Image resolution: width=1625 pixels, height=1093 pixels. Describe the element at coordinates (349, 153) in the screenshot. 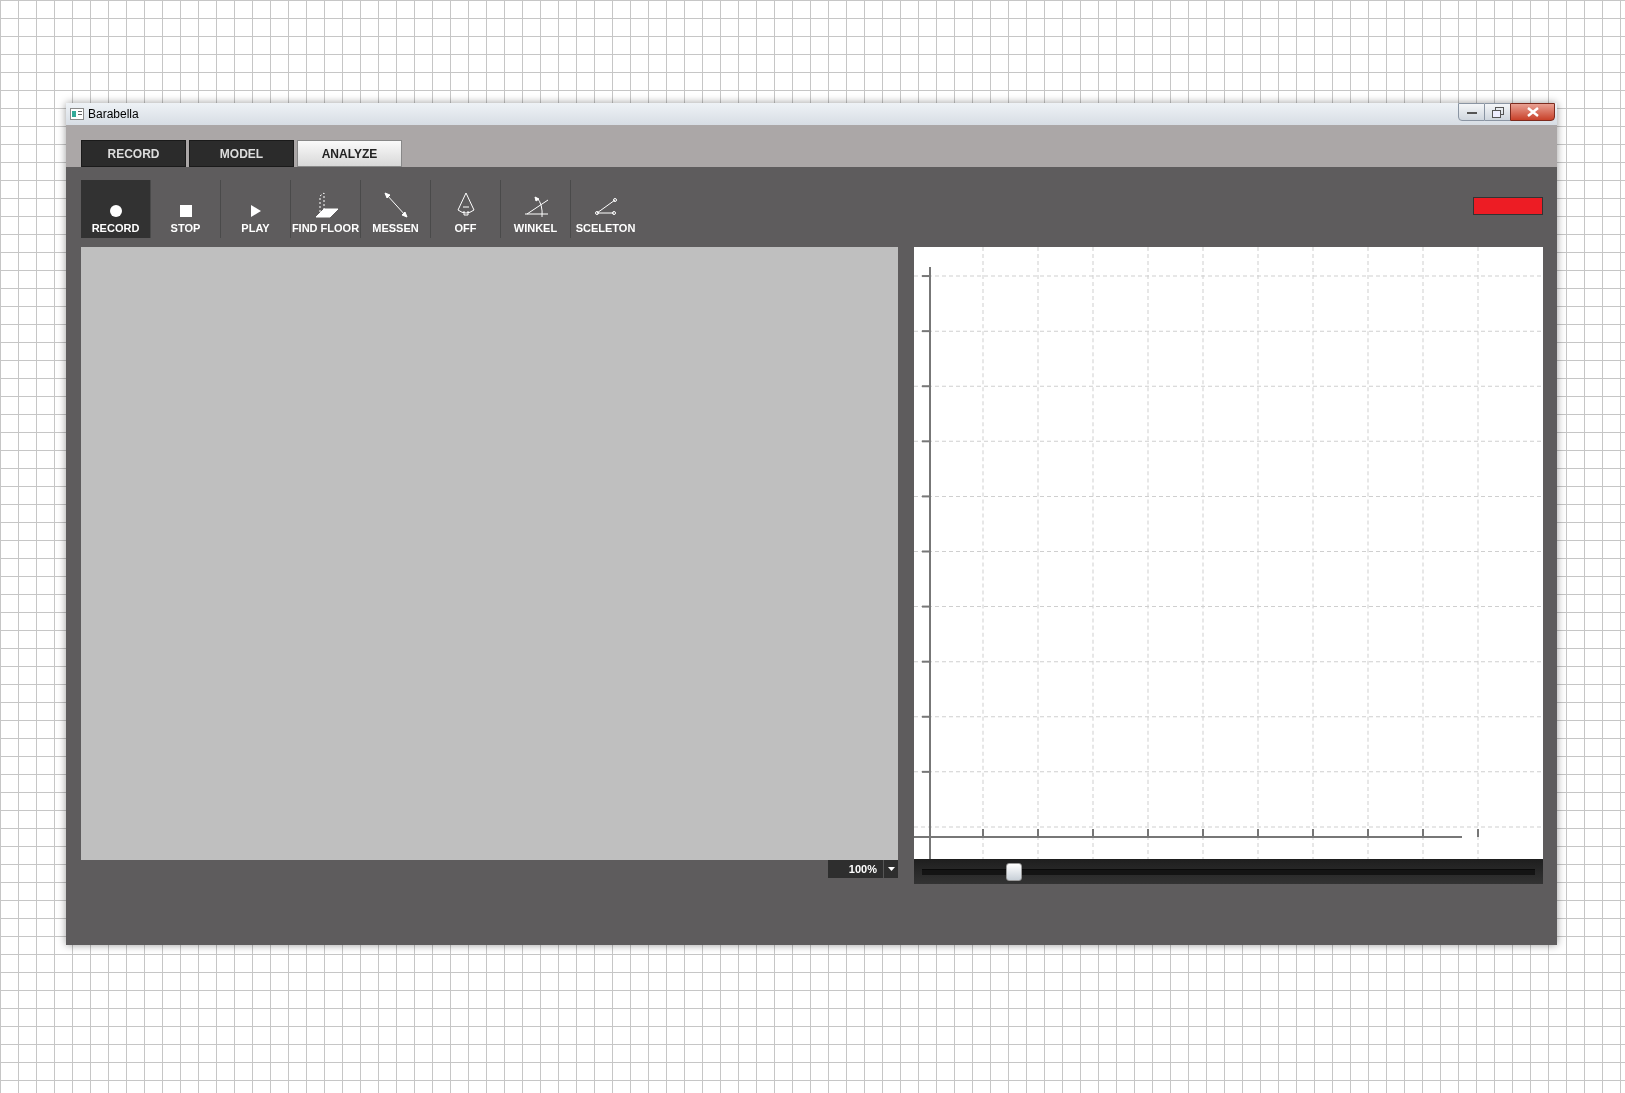

I see `tab: ANALYZE` at that location.